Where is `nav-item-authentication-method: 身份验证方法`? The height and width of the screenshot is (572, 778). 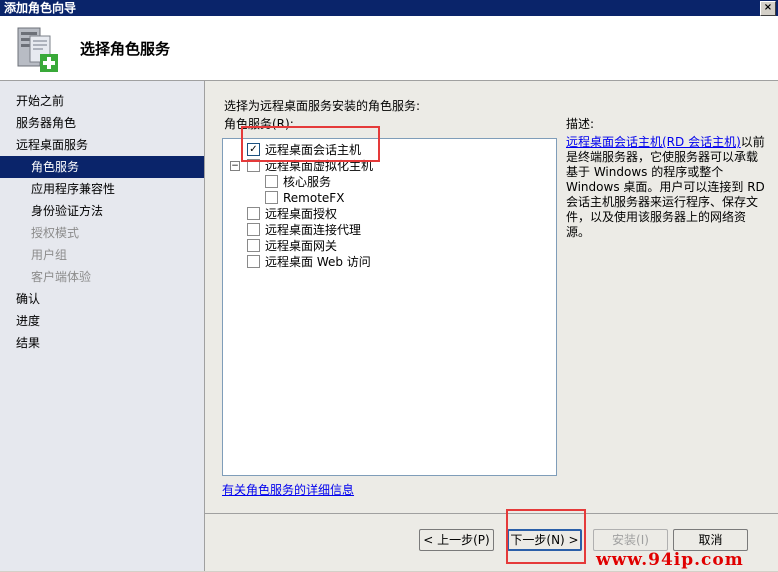
nav-item-authentication-method: 身份验证方法 is located at coordinates (102, 211).